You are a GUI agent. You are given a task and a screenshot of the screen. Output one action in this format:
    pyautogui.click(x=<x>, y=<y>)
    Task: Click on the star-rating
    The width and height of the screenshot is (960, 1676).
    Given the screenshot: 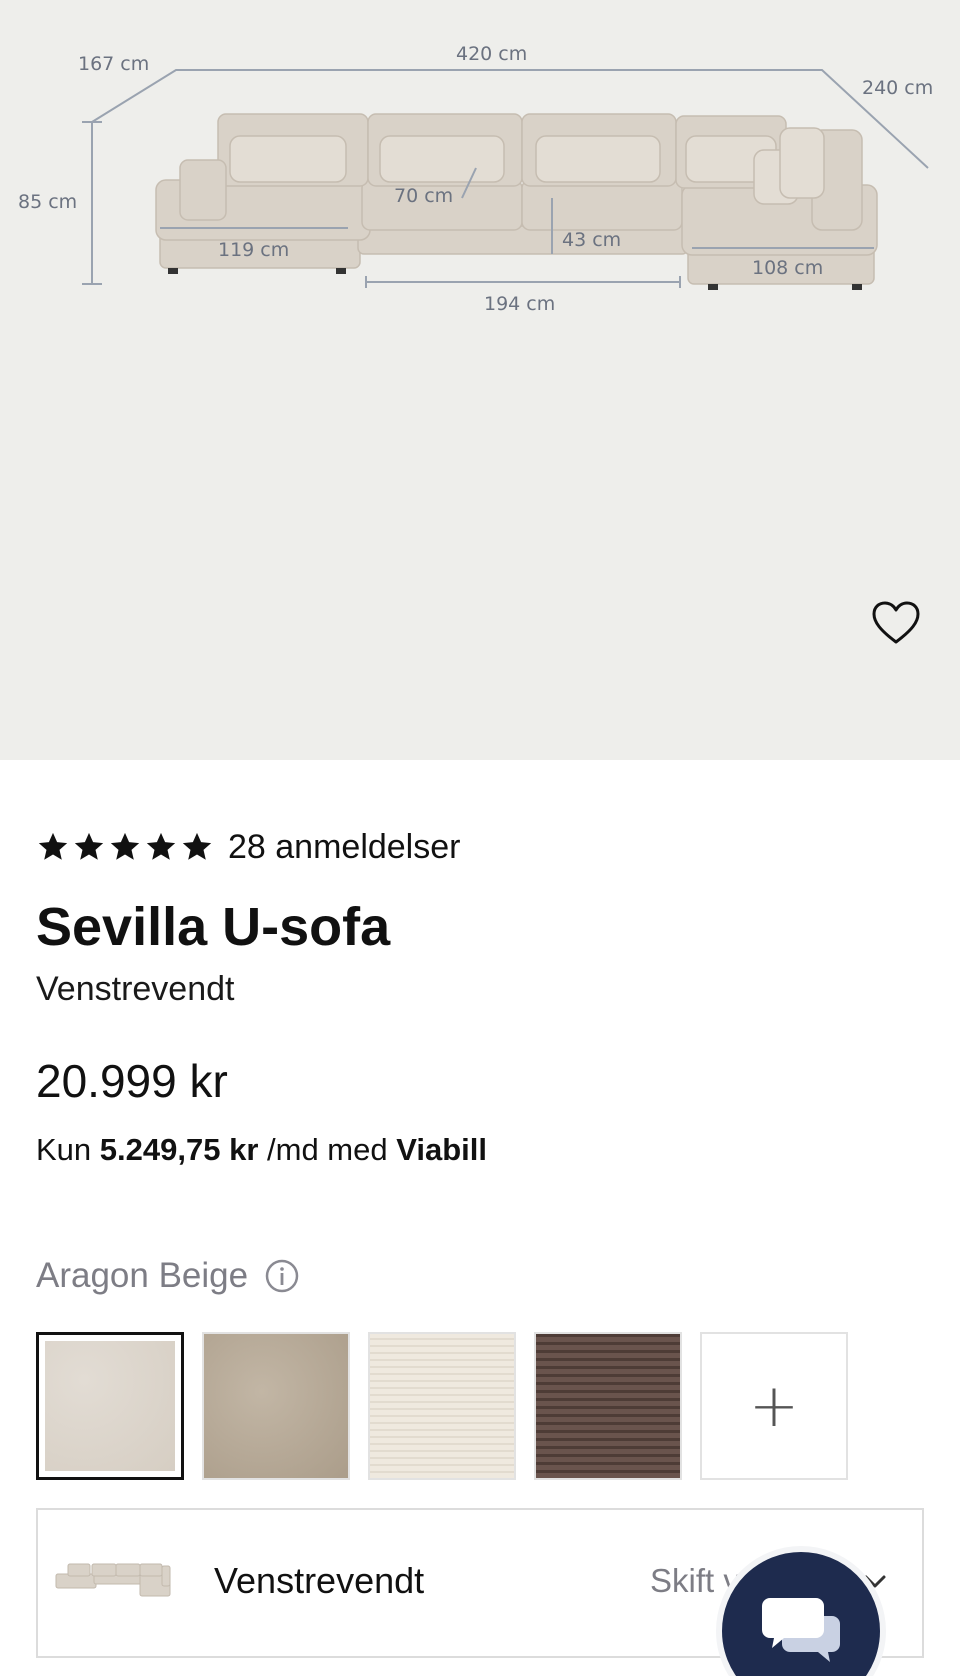 What is the action you would take?
    pyautogui.click(x=125, y=847)
    